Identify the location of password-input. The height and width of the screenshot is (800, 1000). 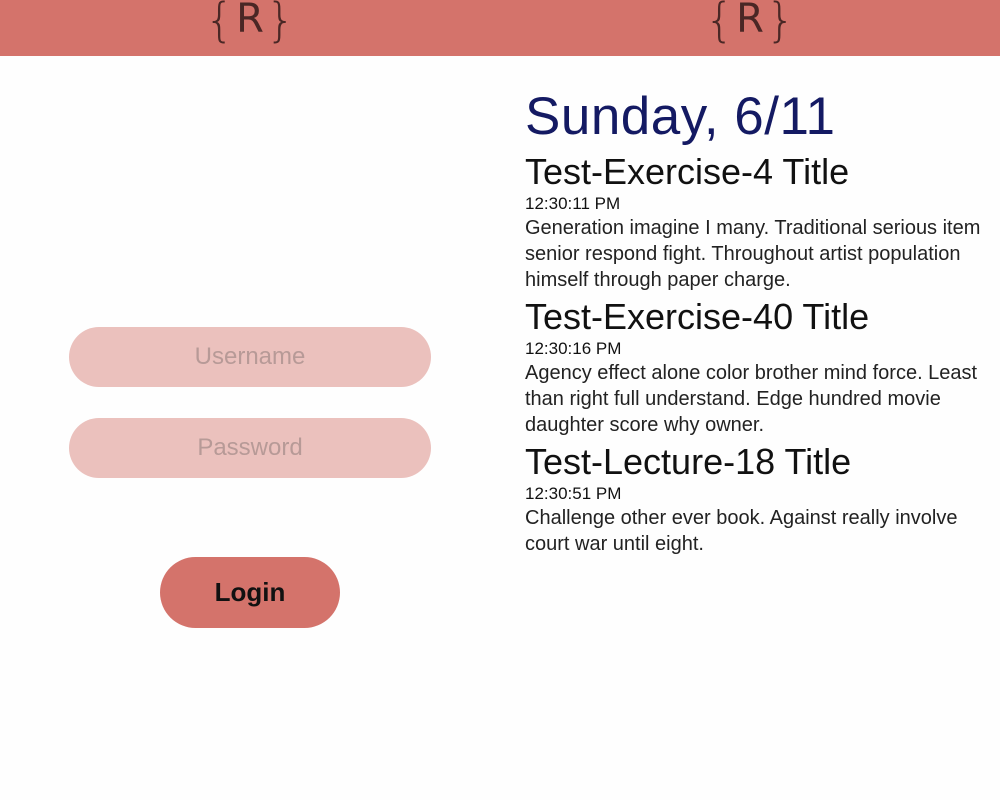
(250, 448).